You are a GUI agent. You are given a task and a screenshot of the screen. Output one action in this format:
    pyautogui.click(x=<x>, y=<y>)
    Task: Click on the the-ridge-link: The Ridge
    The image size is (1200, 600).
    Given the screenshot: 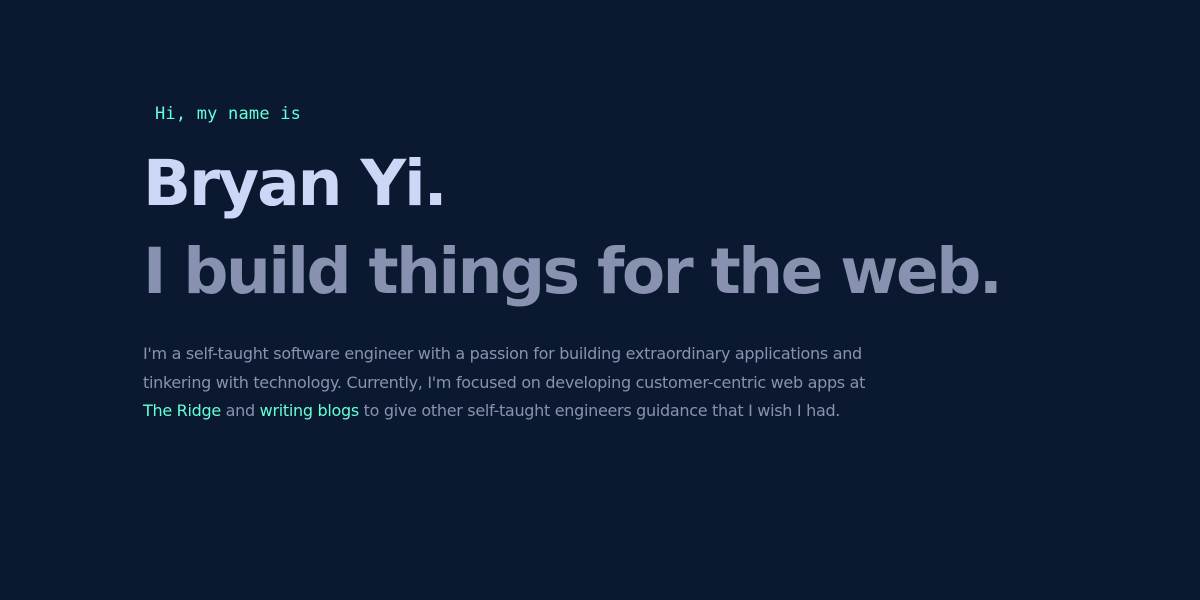 What is the action you would take?
    pyautogui.click(x=182, y=410)
    